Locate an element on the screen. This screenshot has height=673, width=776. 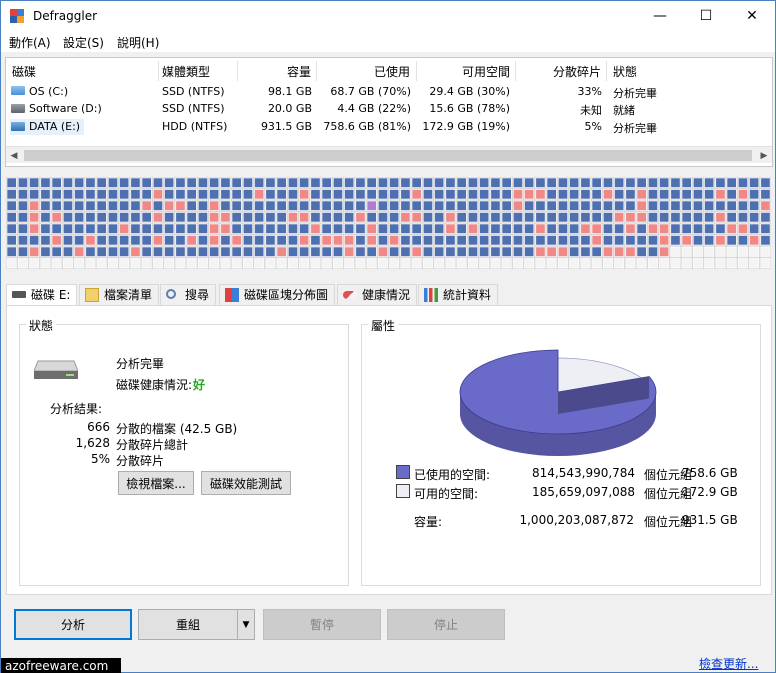
scrollbar-thumb is located at coordinates (388, 155).